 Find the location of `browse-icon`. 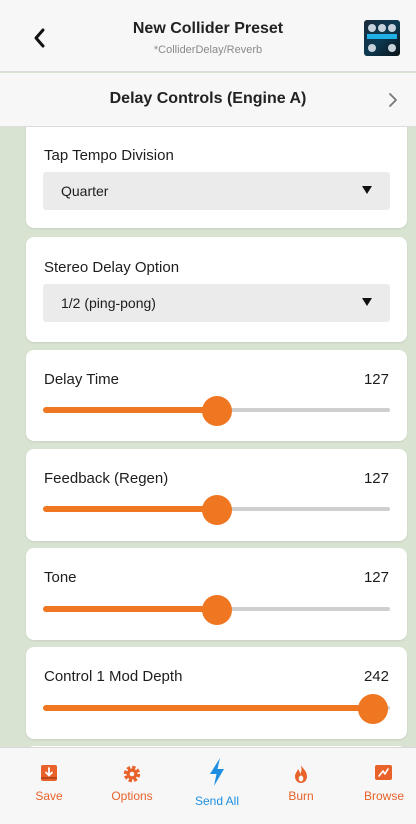

browse-icon is located at coordinates (383, 772).